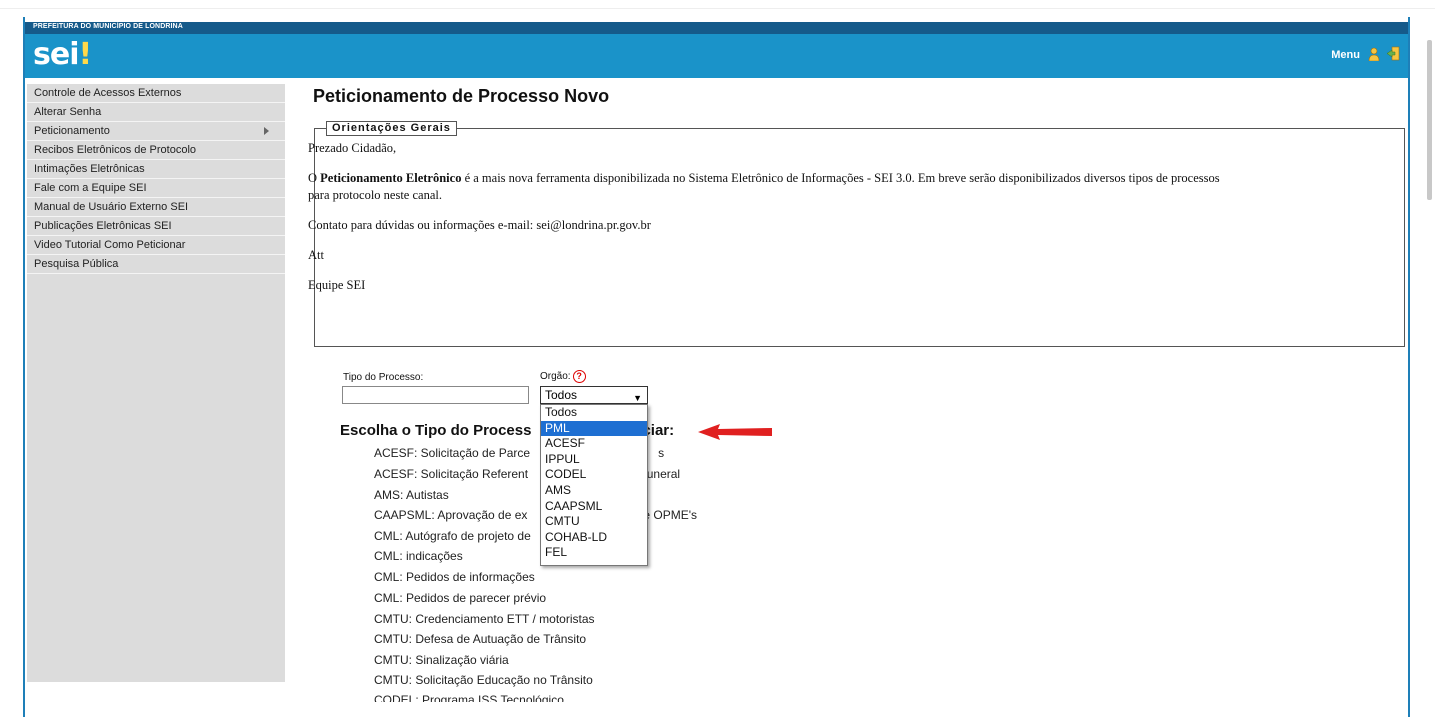 Image resolution: width=1435 pixels, height=717 pixels. I want to click on header-bar: sei! Menu, so click(716, 56).